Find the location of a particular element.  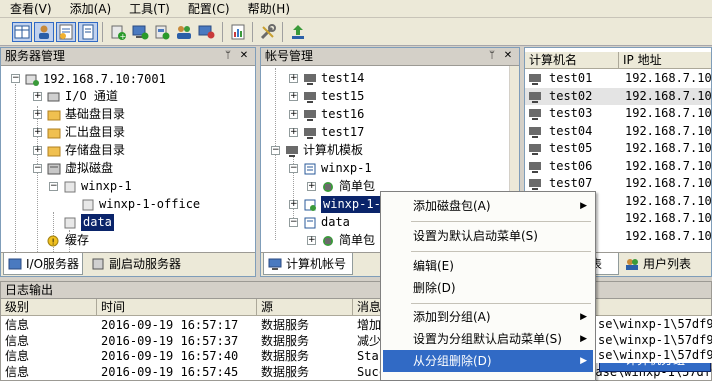

tree-virtual-disk: 虚拟磁盘 is located at coordinates (89, 168).